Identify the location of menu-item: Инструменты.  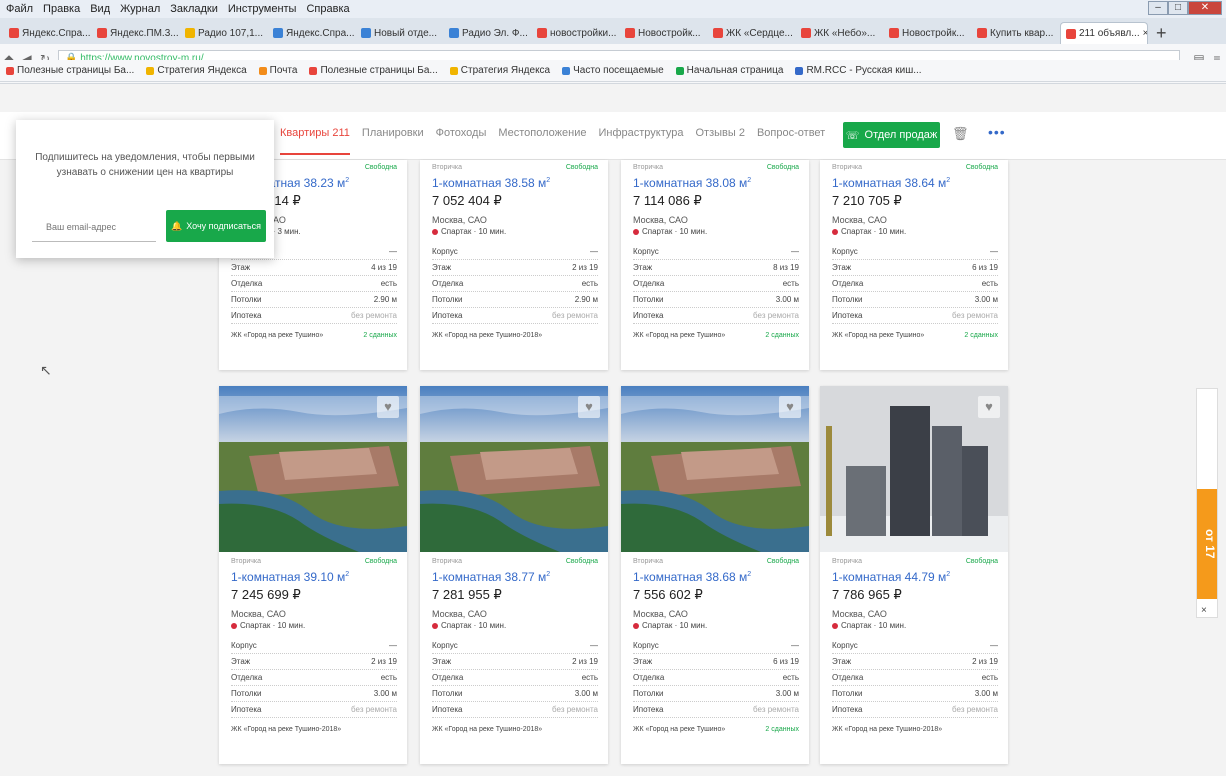
(262, 9).